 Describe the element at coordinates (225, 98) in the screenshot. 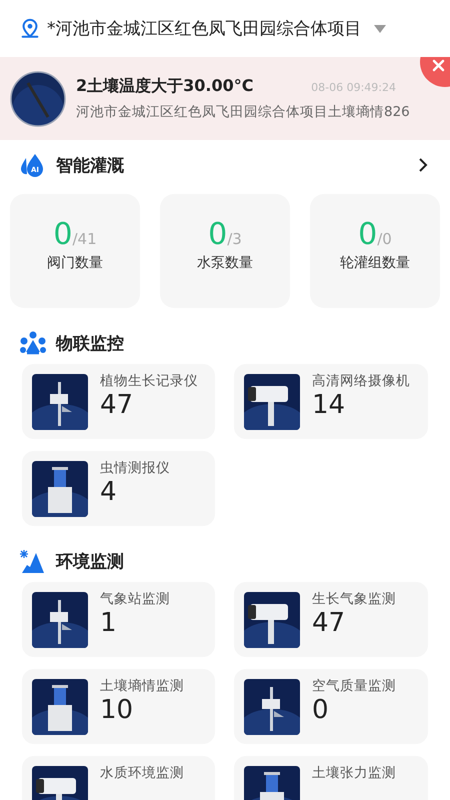

I see `alert-banner: 2土壤温度大于30.00°C 08-06 09:49:24 河池市金城江区红色凤飞田园综合体项目土壤墒情826` at that location.